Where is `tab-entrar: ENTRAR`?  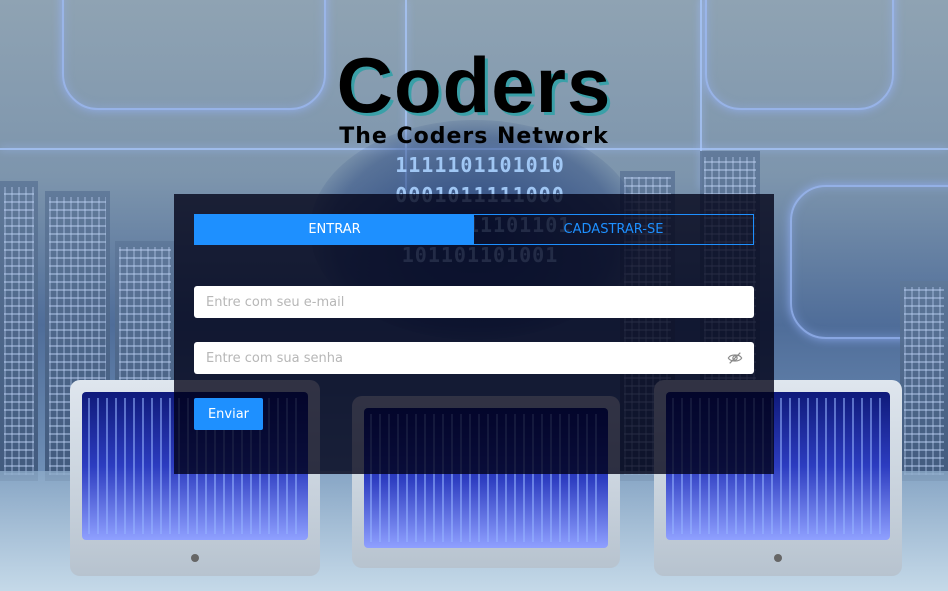
tab-entrar: ENTRAR is located at coordinates (334, 229).